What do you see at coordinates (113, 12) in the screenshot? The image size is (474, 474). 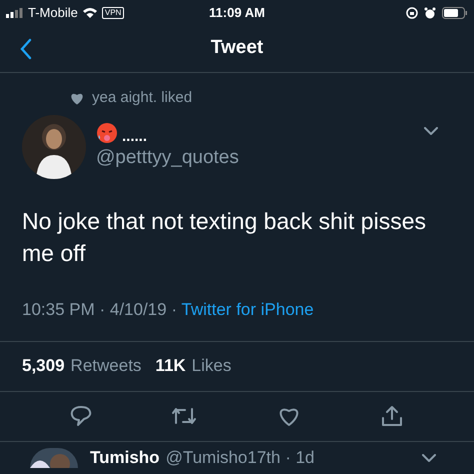 I see `vpn-badge: VPN` at bounding box center [113, 12].